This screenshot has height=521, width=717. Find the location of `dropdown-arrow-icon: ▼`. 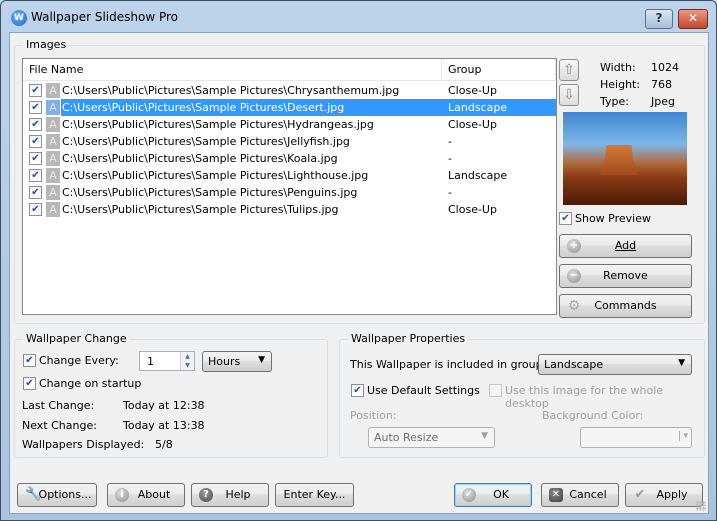

dropdown-arrow-icon: ▼ is located at coordinates (261, 360).